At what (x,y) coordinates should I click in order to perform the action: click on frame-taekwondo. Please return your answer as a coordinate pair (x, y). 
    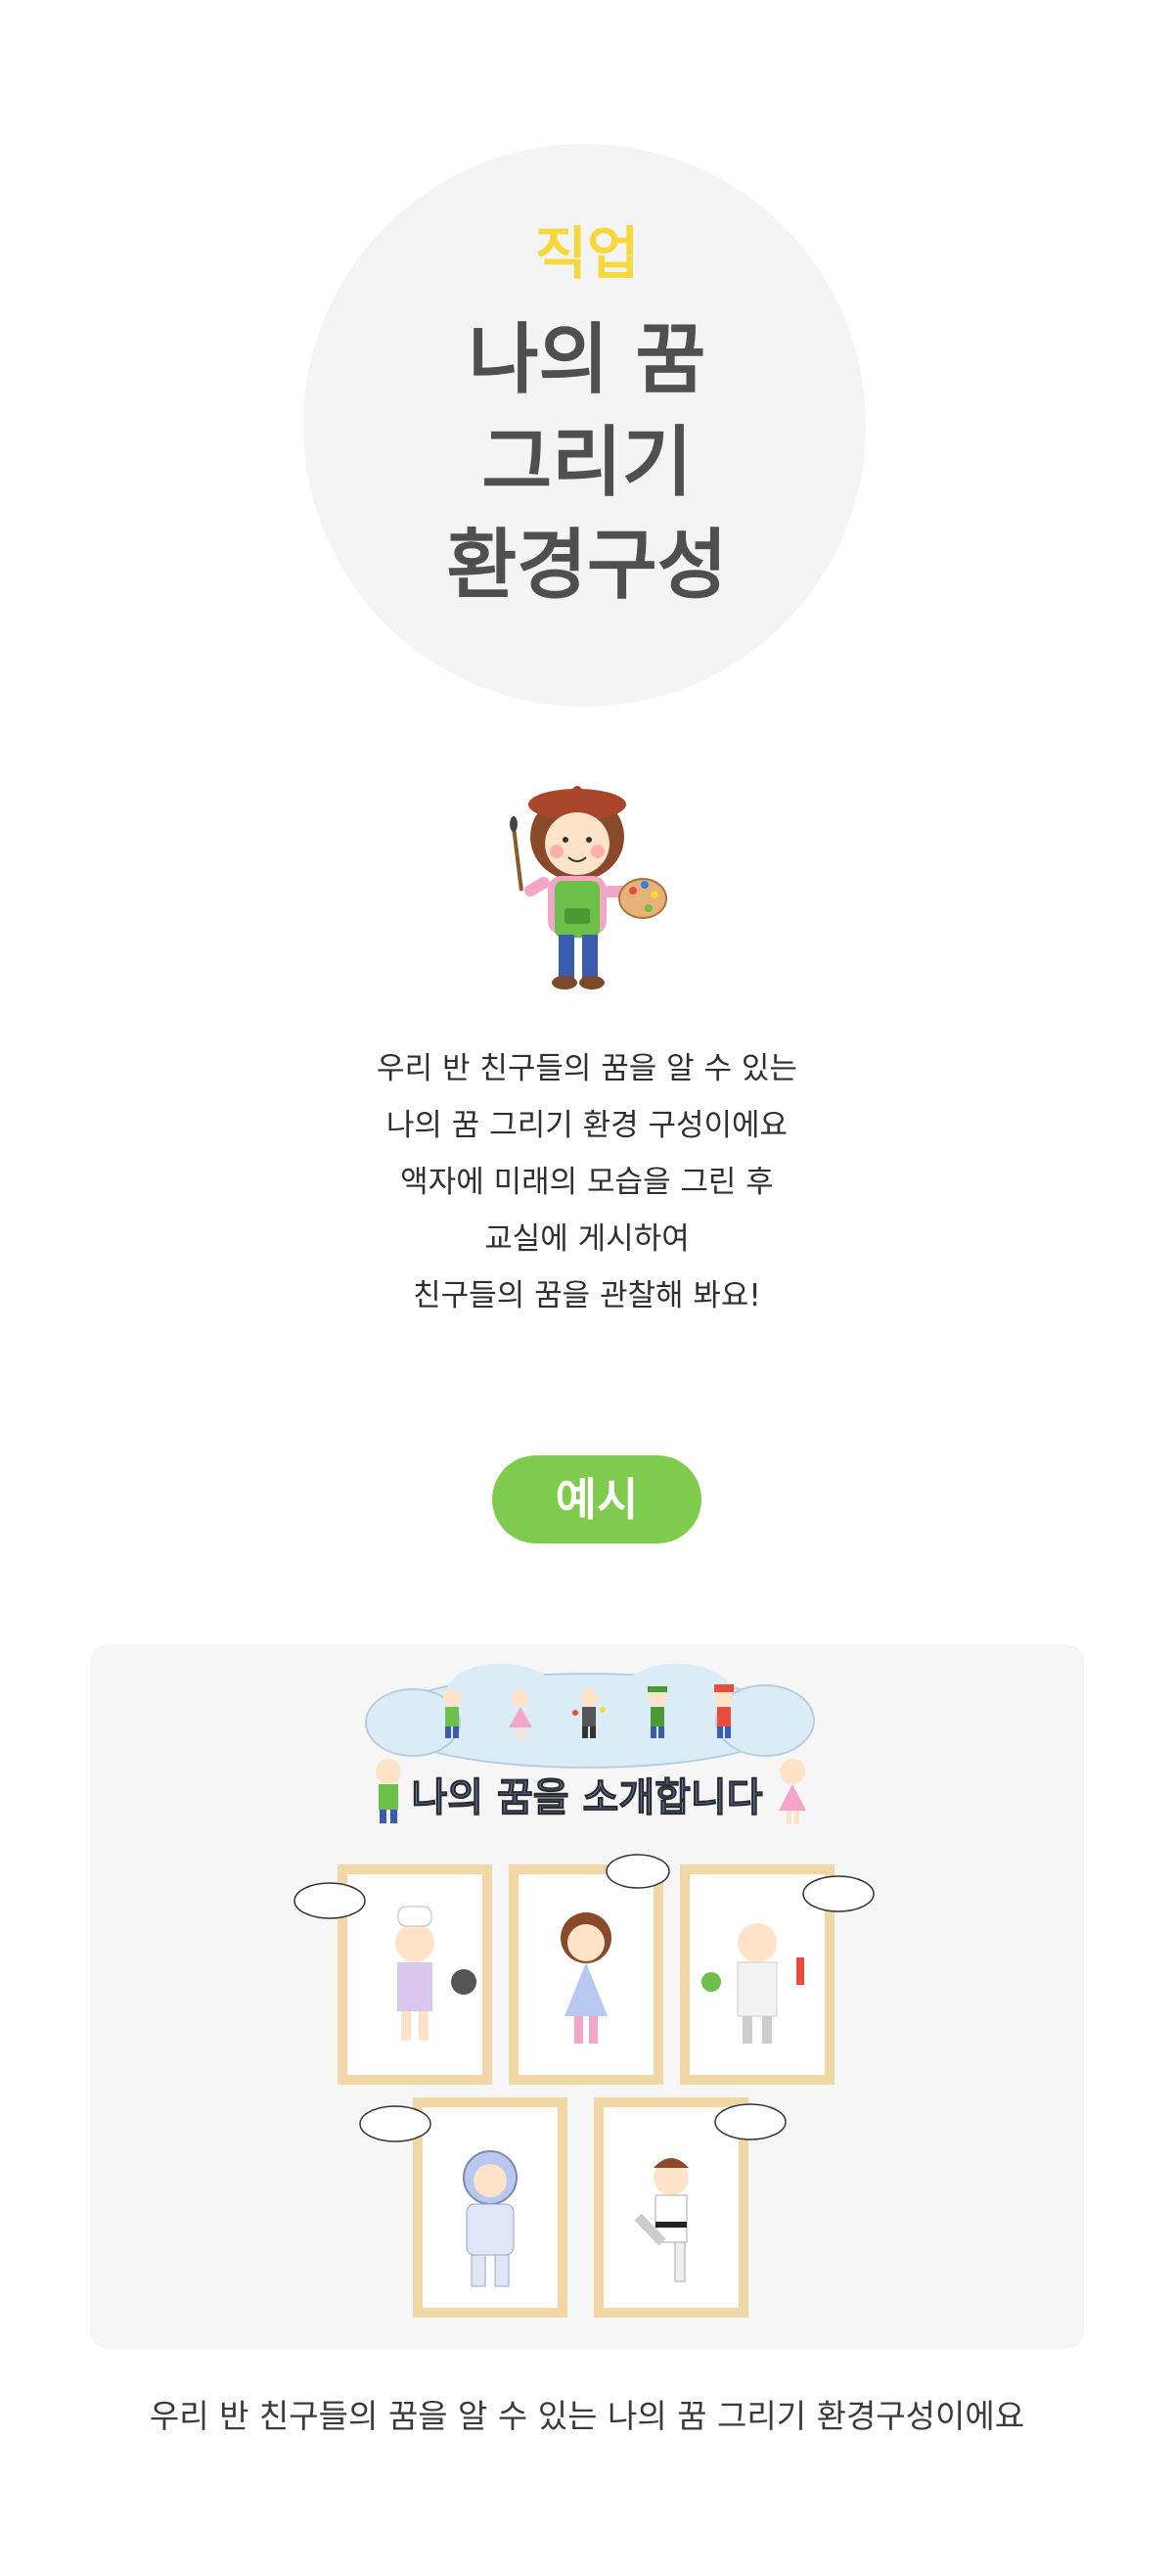
    Looking at the image, I should click on (671, 2208).